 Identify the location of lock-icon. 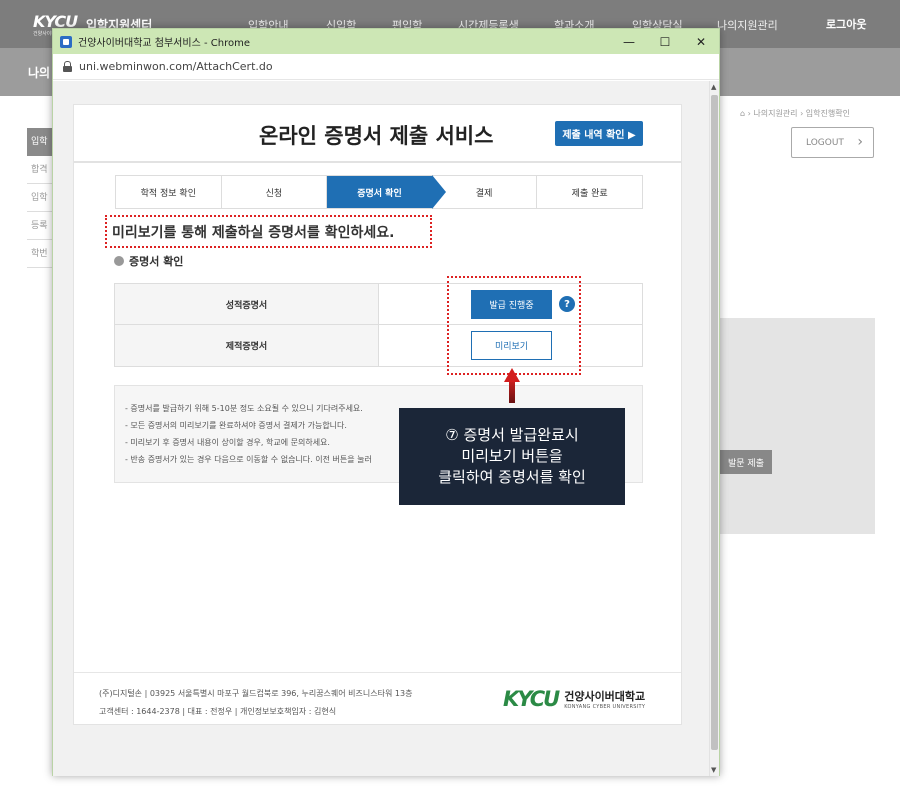
(67, 66).